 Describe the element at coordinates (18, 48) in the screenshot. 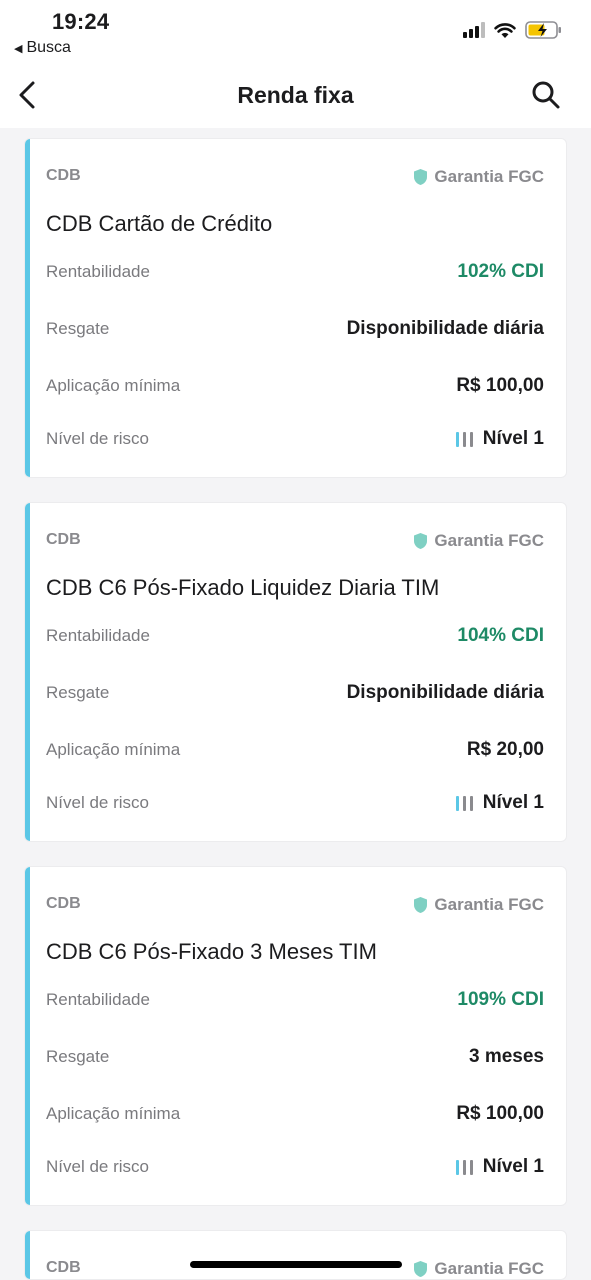

I see `back-triangle-icon: ◀` at that location.